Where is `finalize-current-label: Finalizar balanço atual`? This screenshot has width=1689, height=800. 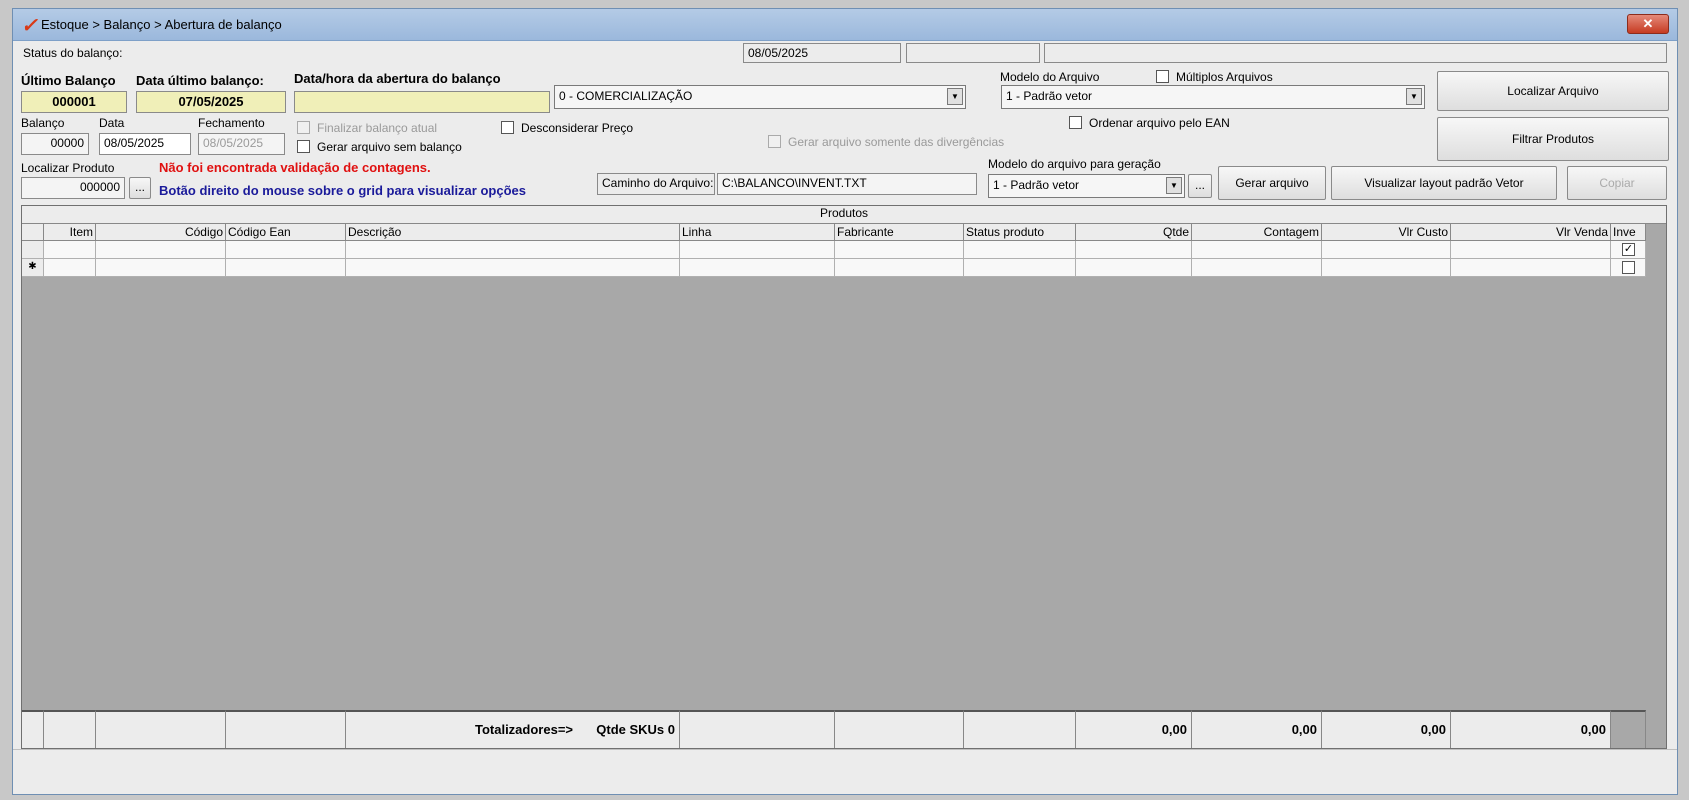 finalize-current-label: Finalizar balanço atual is located at coordinates (377, 128).